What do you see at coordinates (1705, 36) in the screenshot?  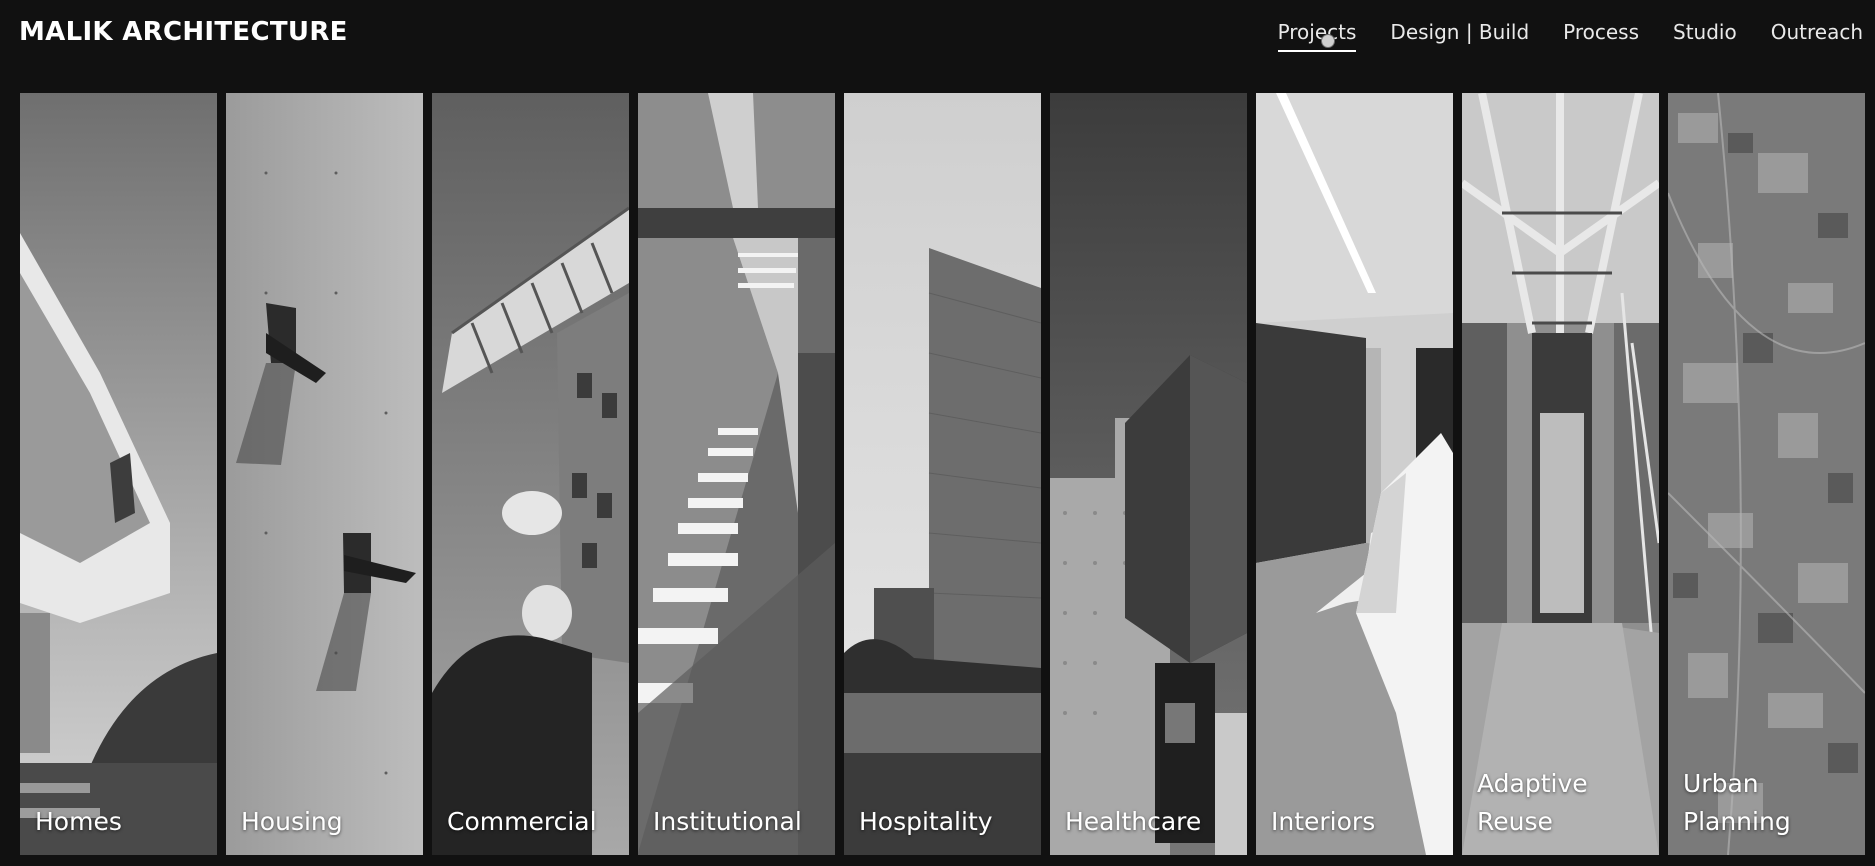 I see `nav-studio: Studio` at bounding box center [1705, 36].